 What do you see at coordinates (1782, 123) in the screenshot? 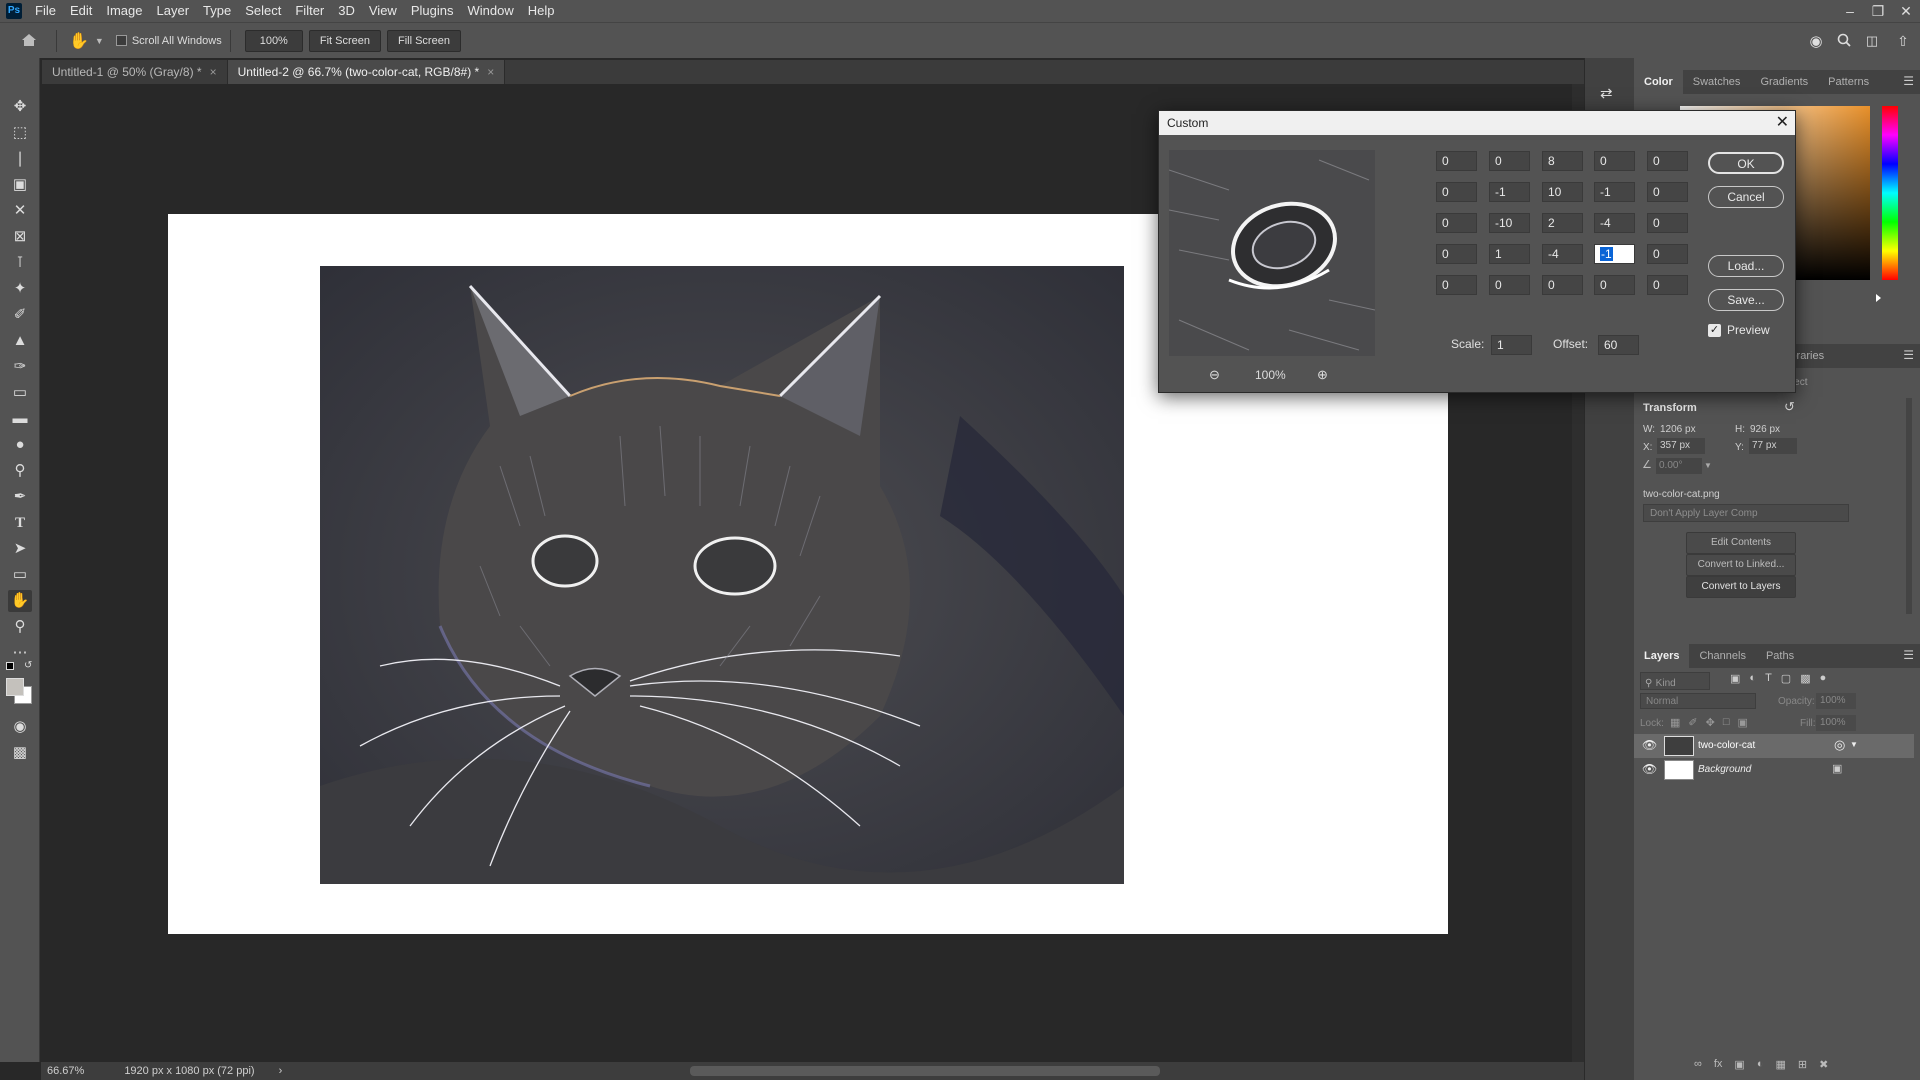
I see `close-icon: ✕` at bounding box center [1782, 123].